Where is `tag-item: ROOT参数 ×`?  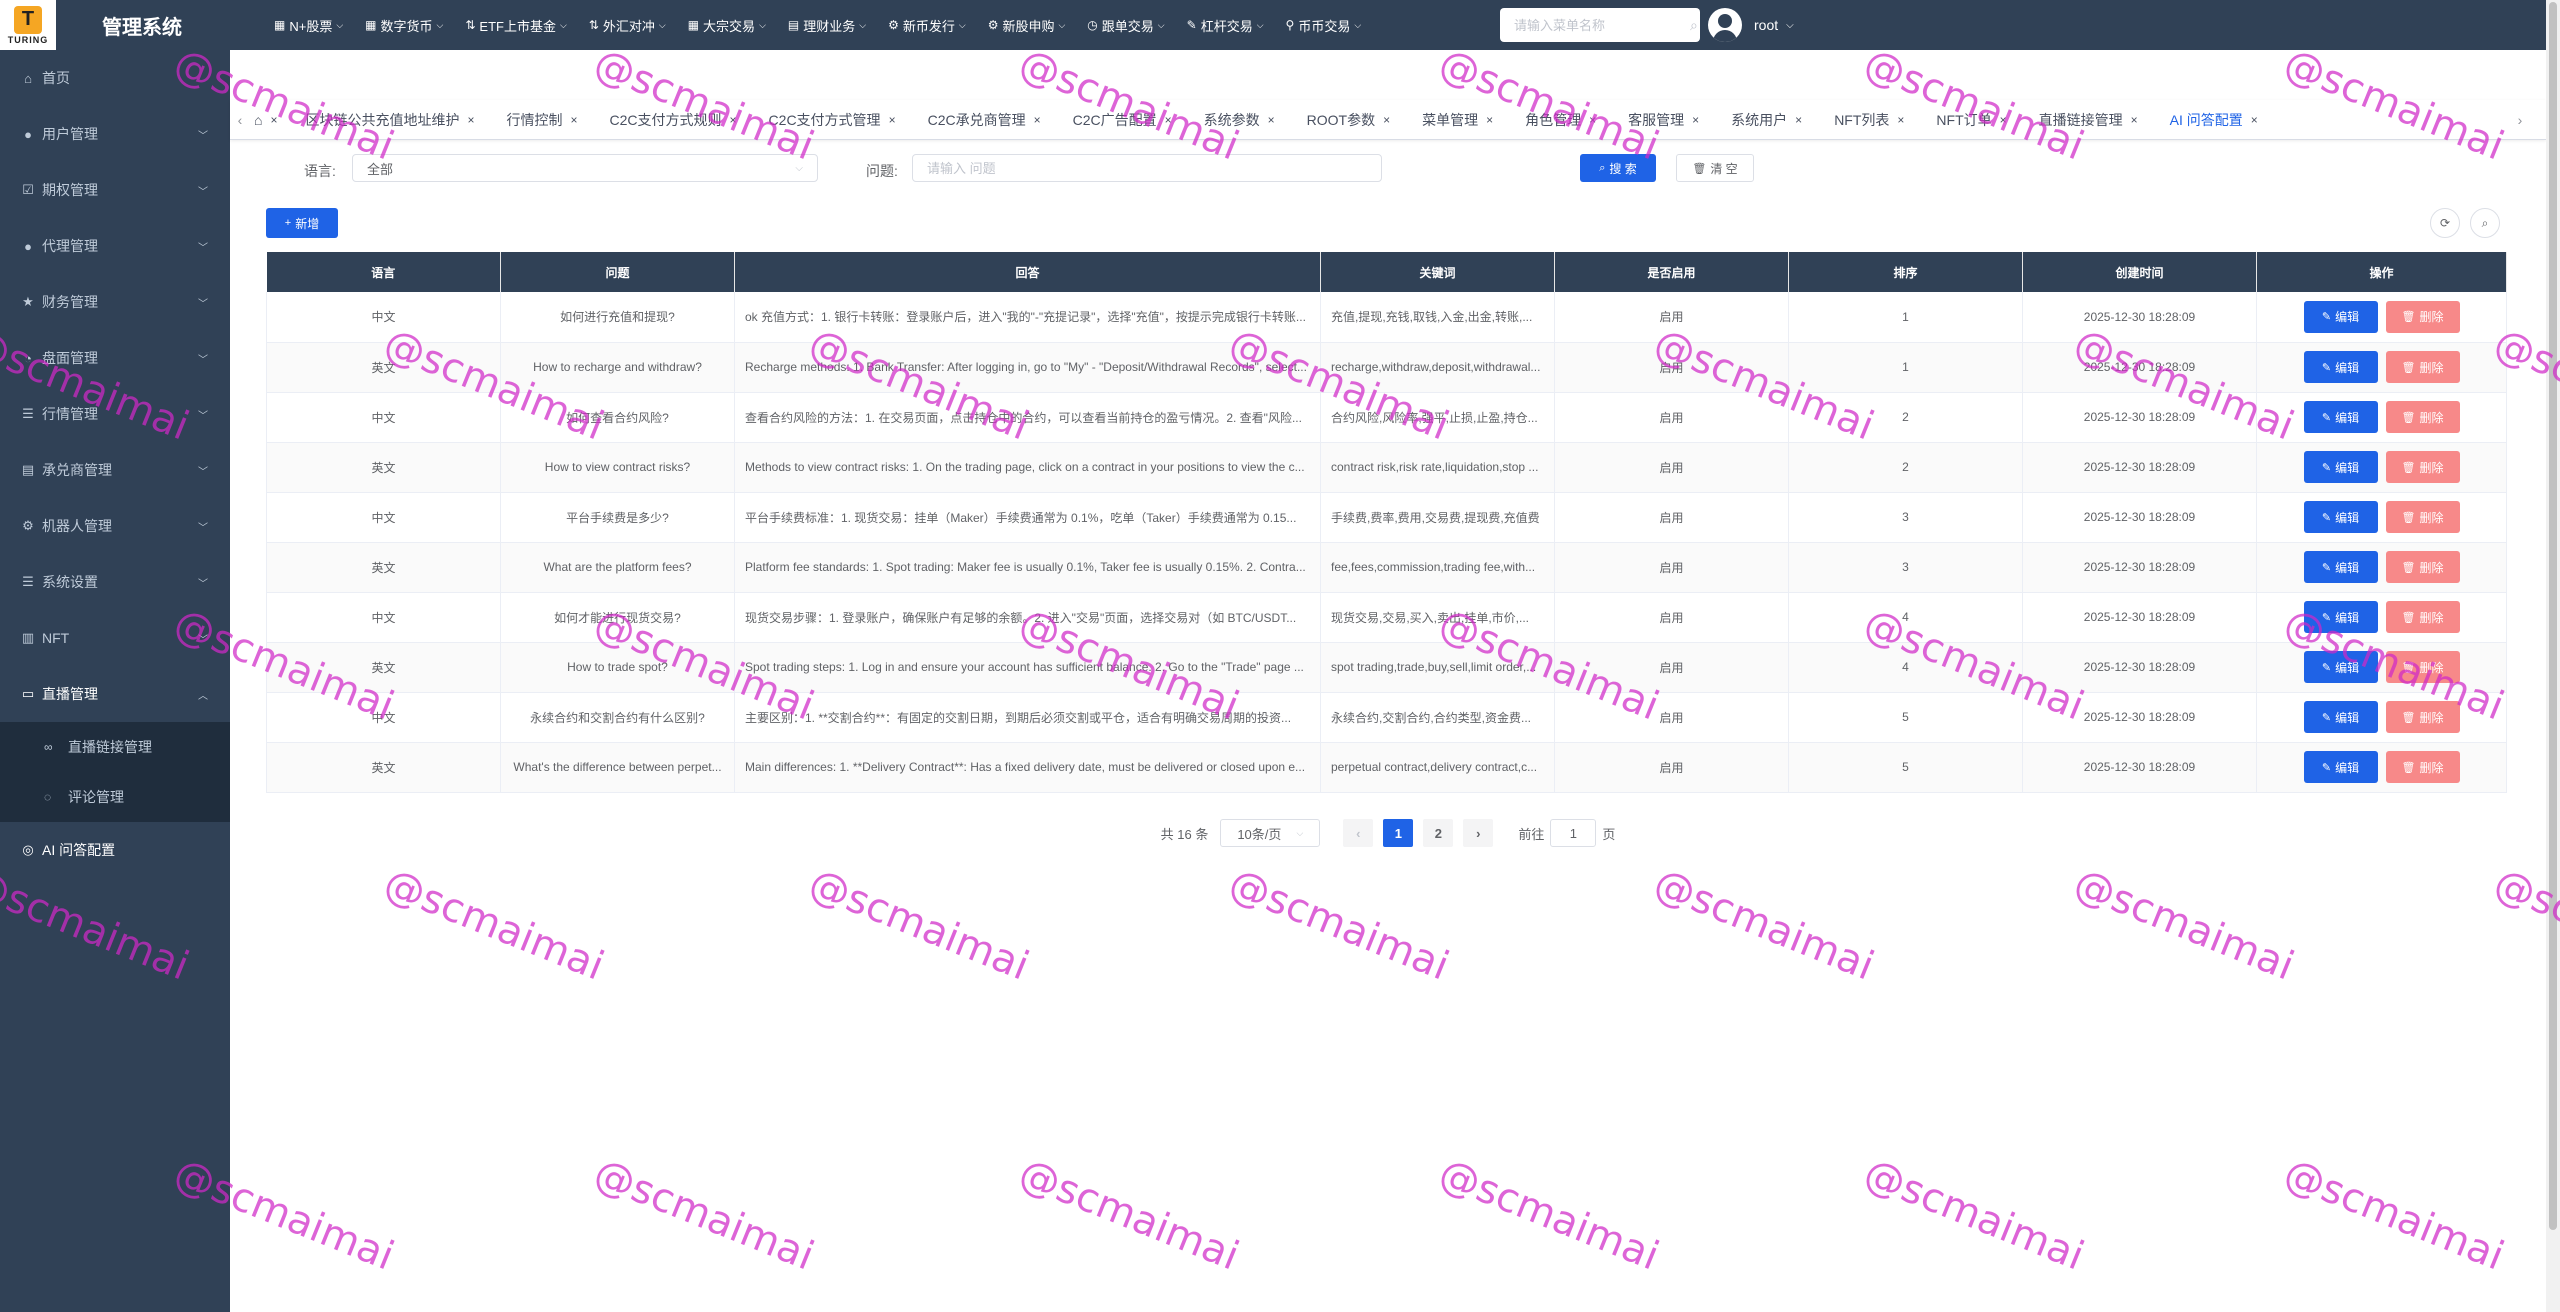 tag-item: ROOT参数 × is located at coordinates (1348, 120).